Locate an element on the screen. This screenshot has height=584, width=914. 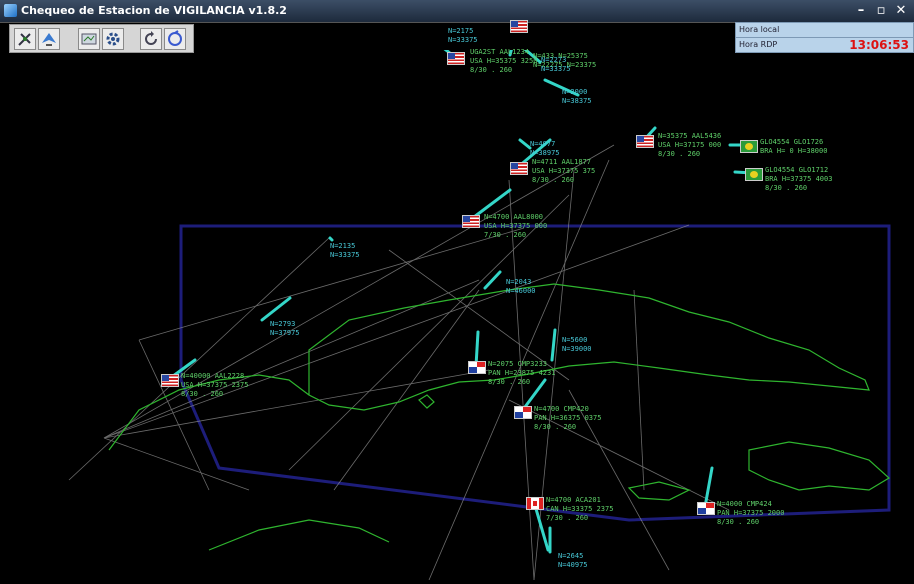
track-tag: N=2175 N=33375 is located at coordinates (463, 36).